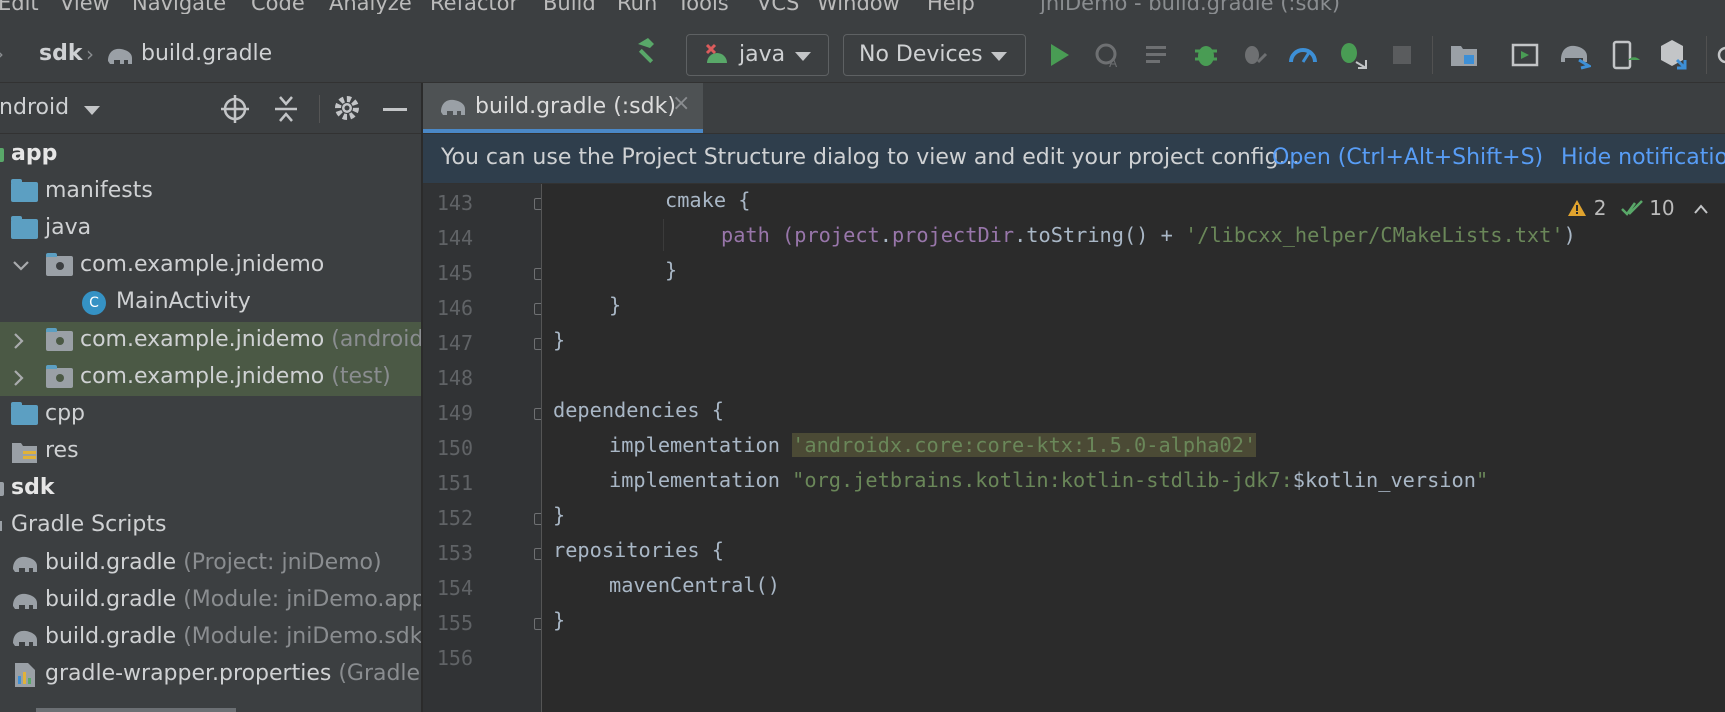 This screenshot has height=712, width=1725. I want to click on chevron-up-icon, so click(1701, 209).